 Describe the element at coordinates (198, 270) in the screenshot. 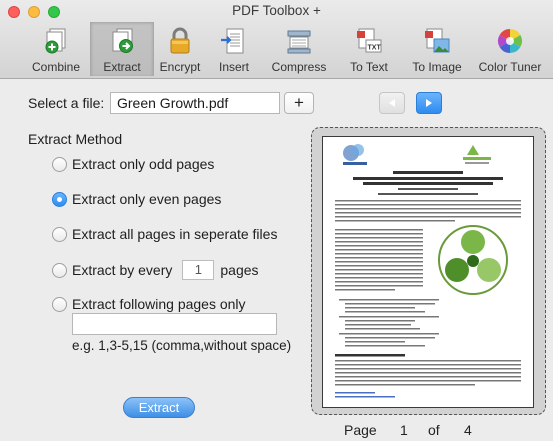

I see `every-pages-input: 1` at that location.